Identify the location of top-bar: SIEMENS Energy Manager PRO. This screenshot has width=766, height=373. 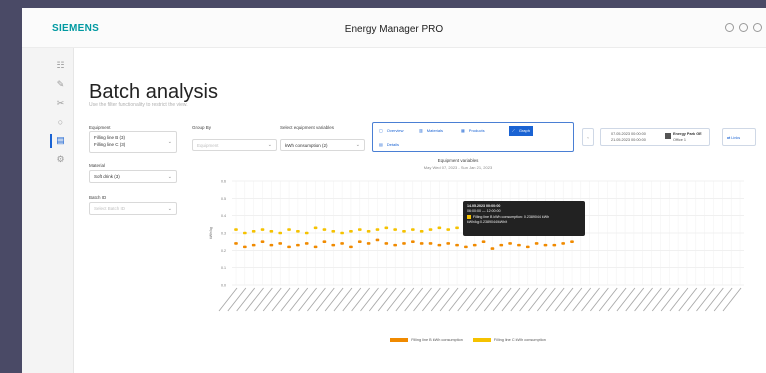
(394, 28).